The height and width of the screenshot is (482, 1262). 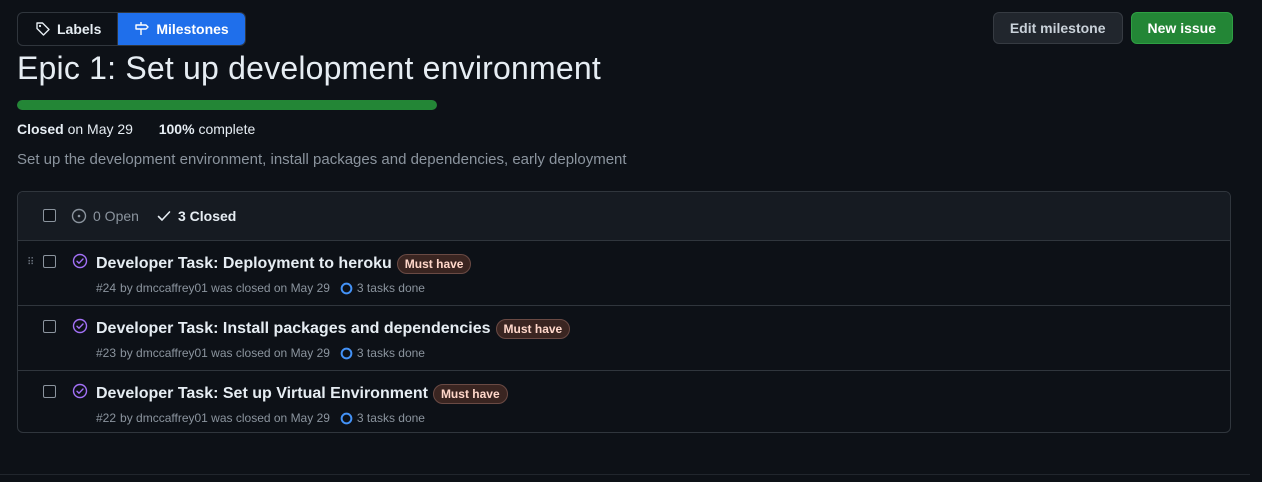 I want to click on check-icon, so click(x=164, y=216).